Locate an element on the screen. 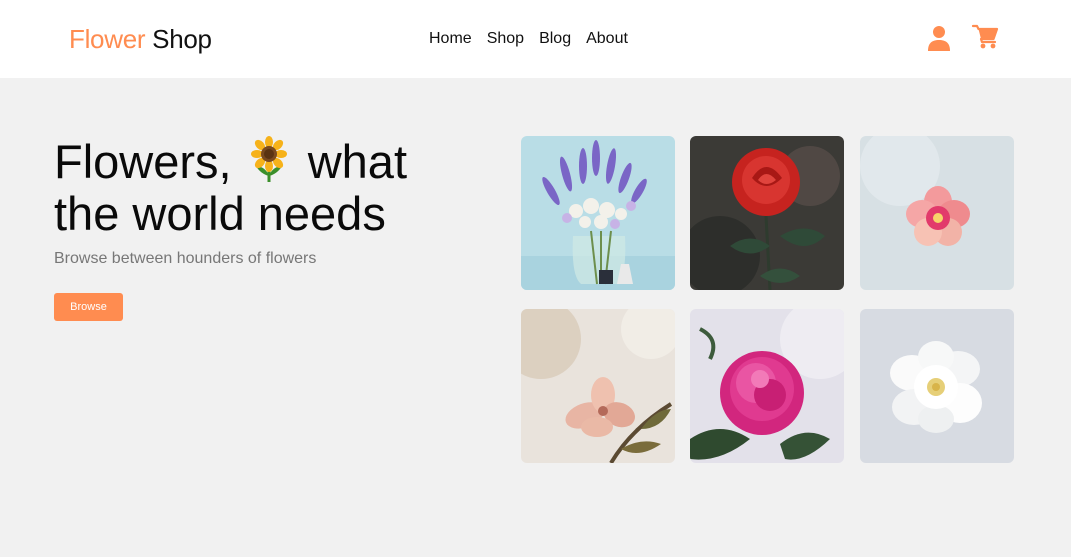 The width and height of the screenshot is (1071, 557). nav-icons is located at coordinates (971, 37).